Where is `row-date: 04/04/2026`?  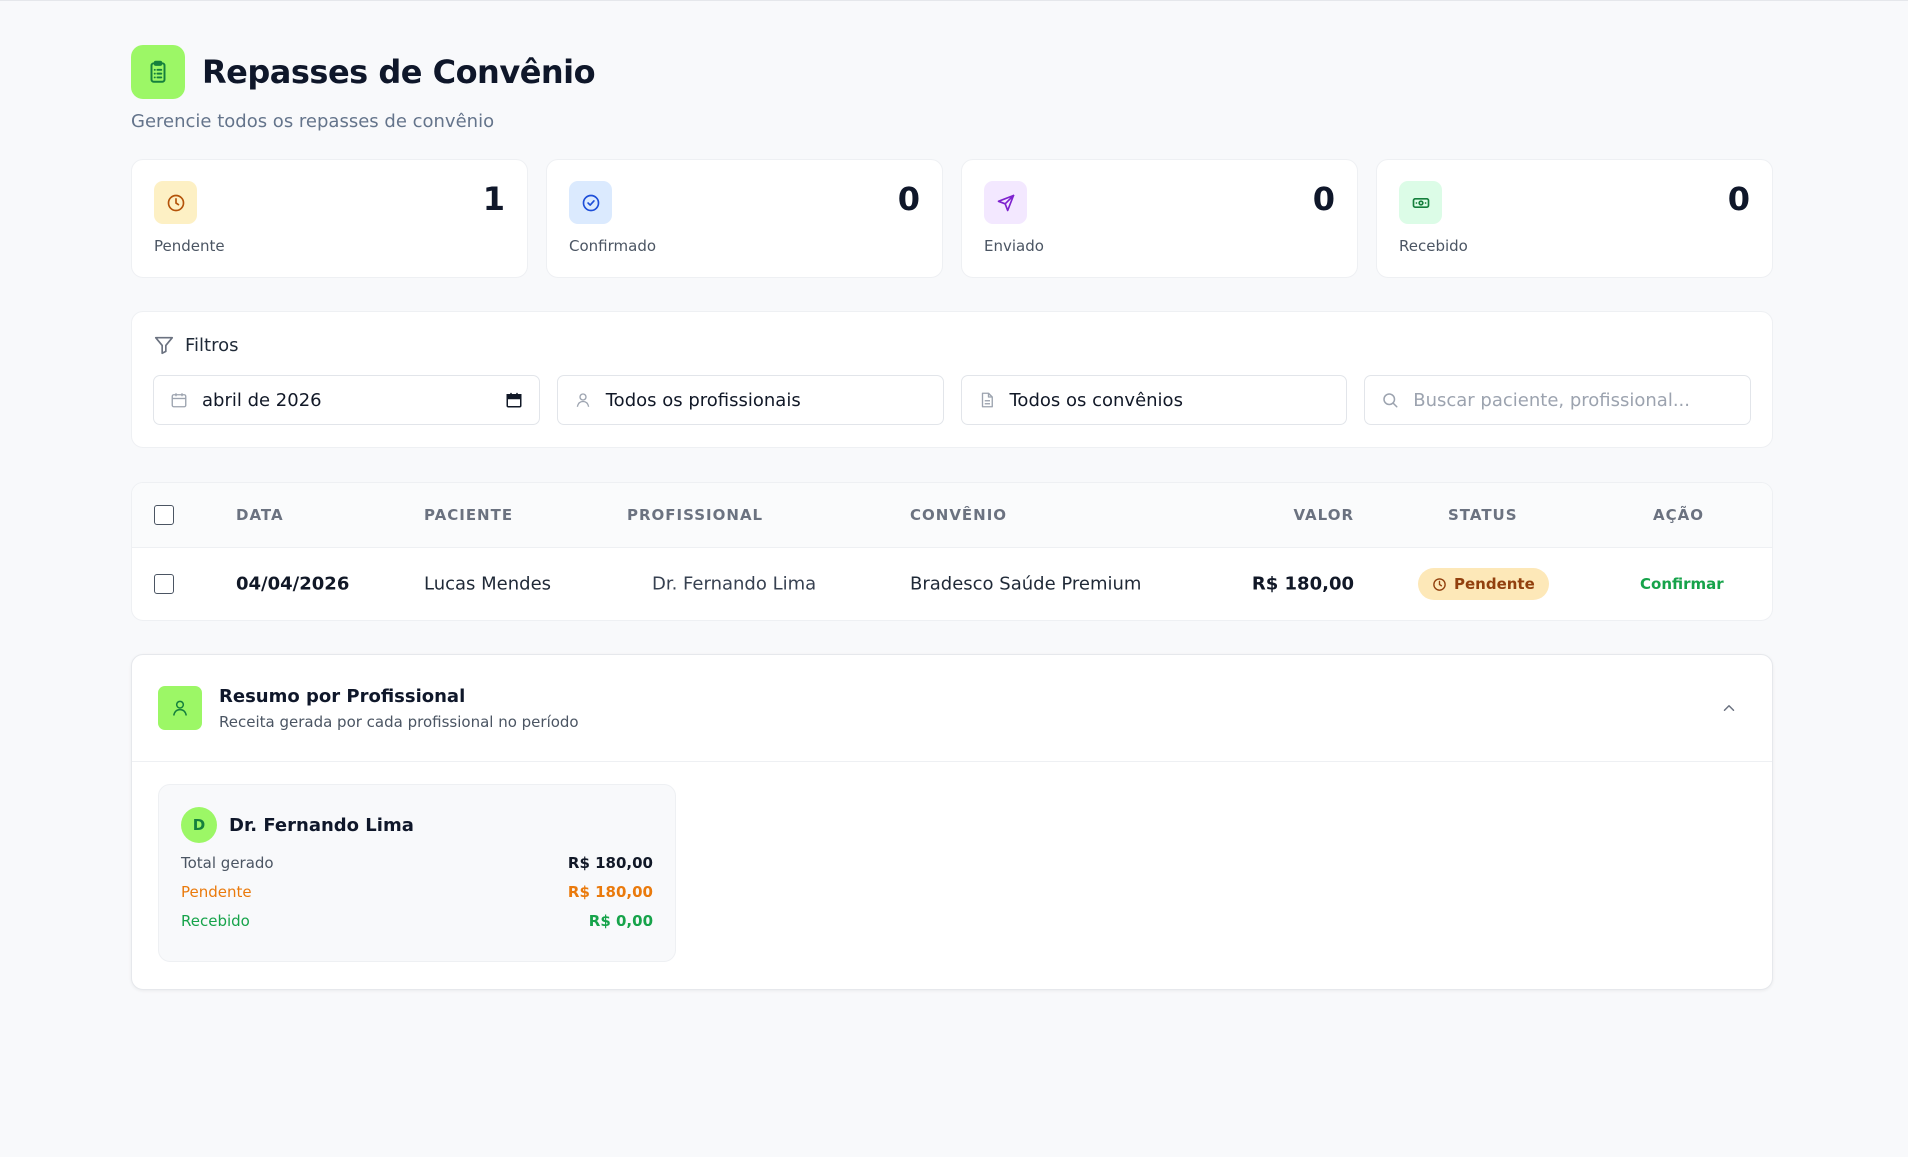
row-date: 04/04/2026 is located at coordinates (293, 584).